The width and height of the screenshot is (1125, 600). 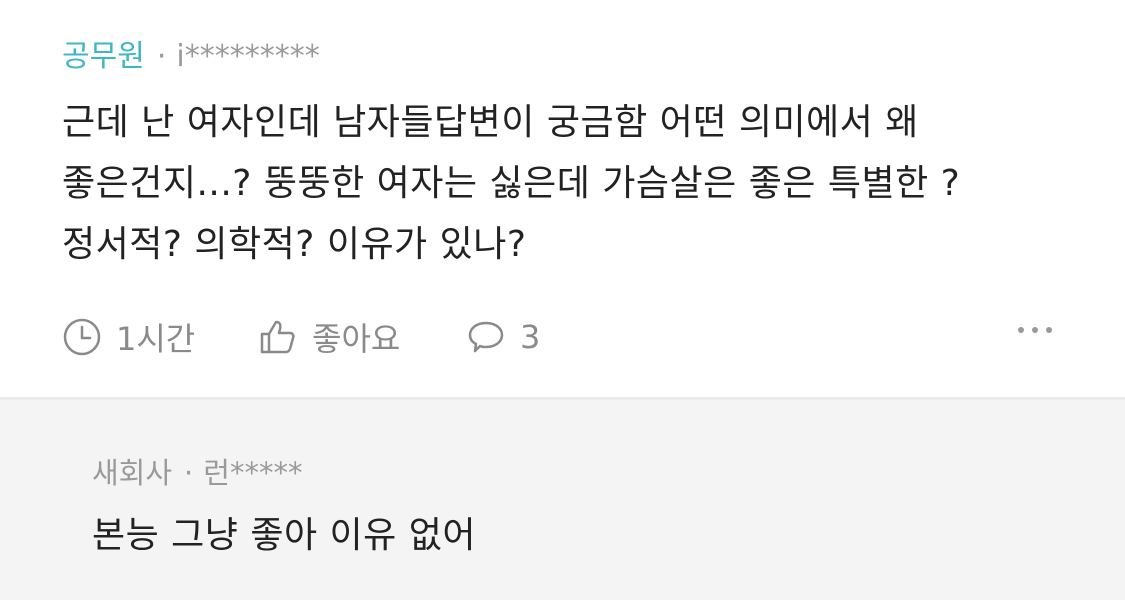 I want to click on comment-button: 3, so click(x=503, y=337).